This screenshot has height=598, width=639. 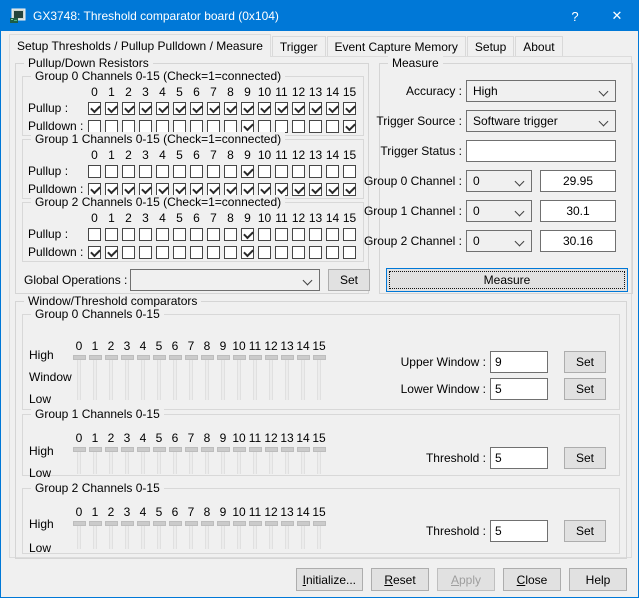 What do you see at coordinates (319, 460) in the screenshot?
I see `g1-ch15-slider` at bounding box center [319, 460].